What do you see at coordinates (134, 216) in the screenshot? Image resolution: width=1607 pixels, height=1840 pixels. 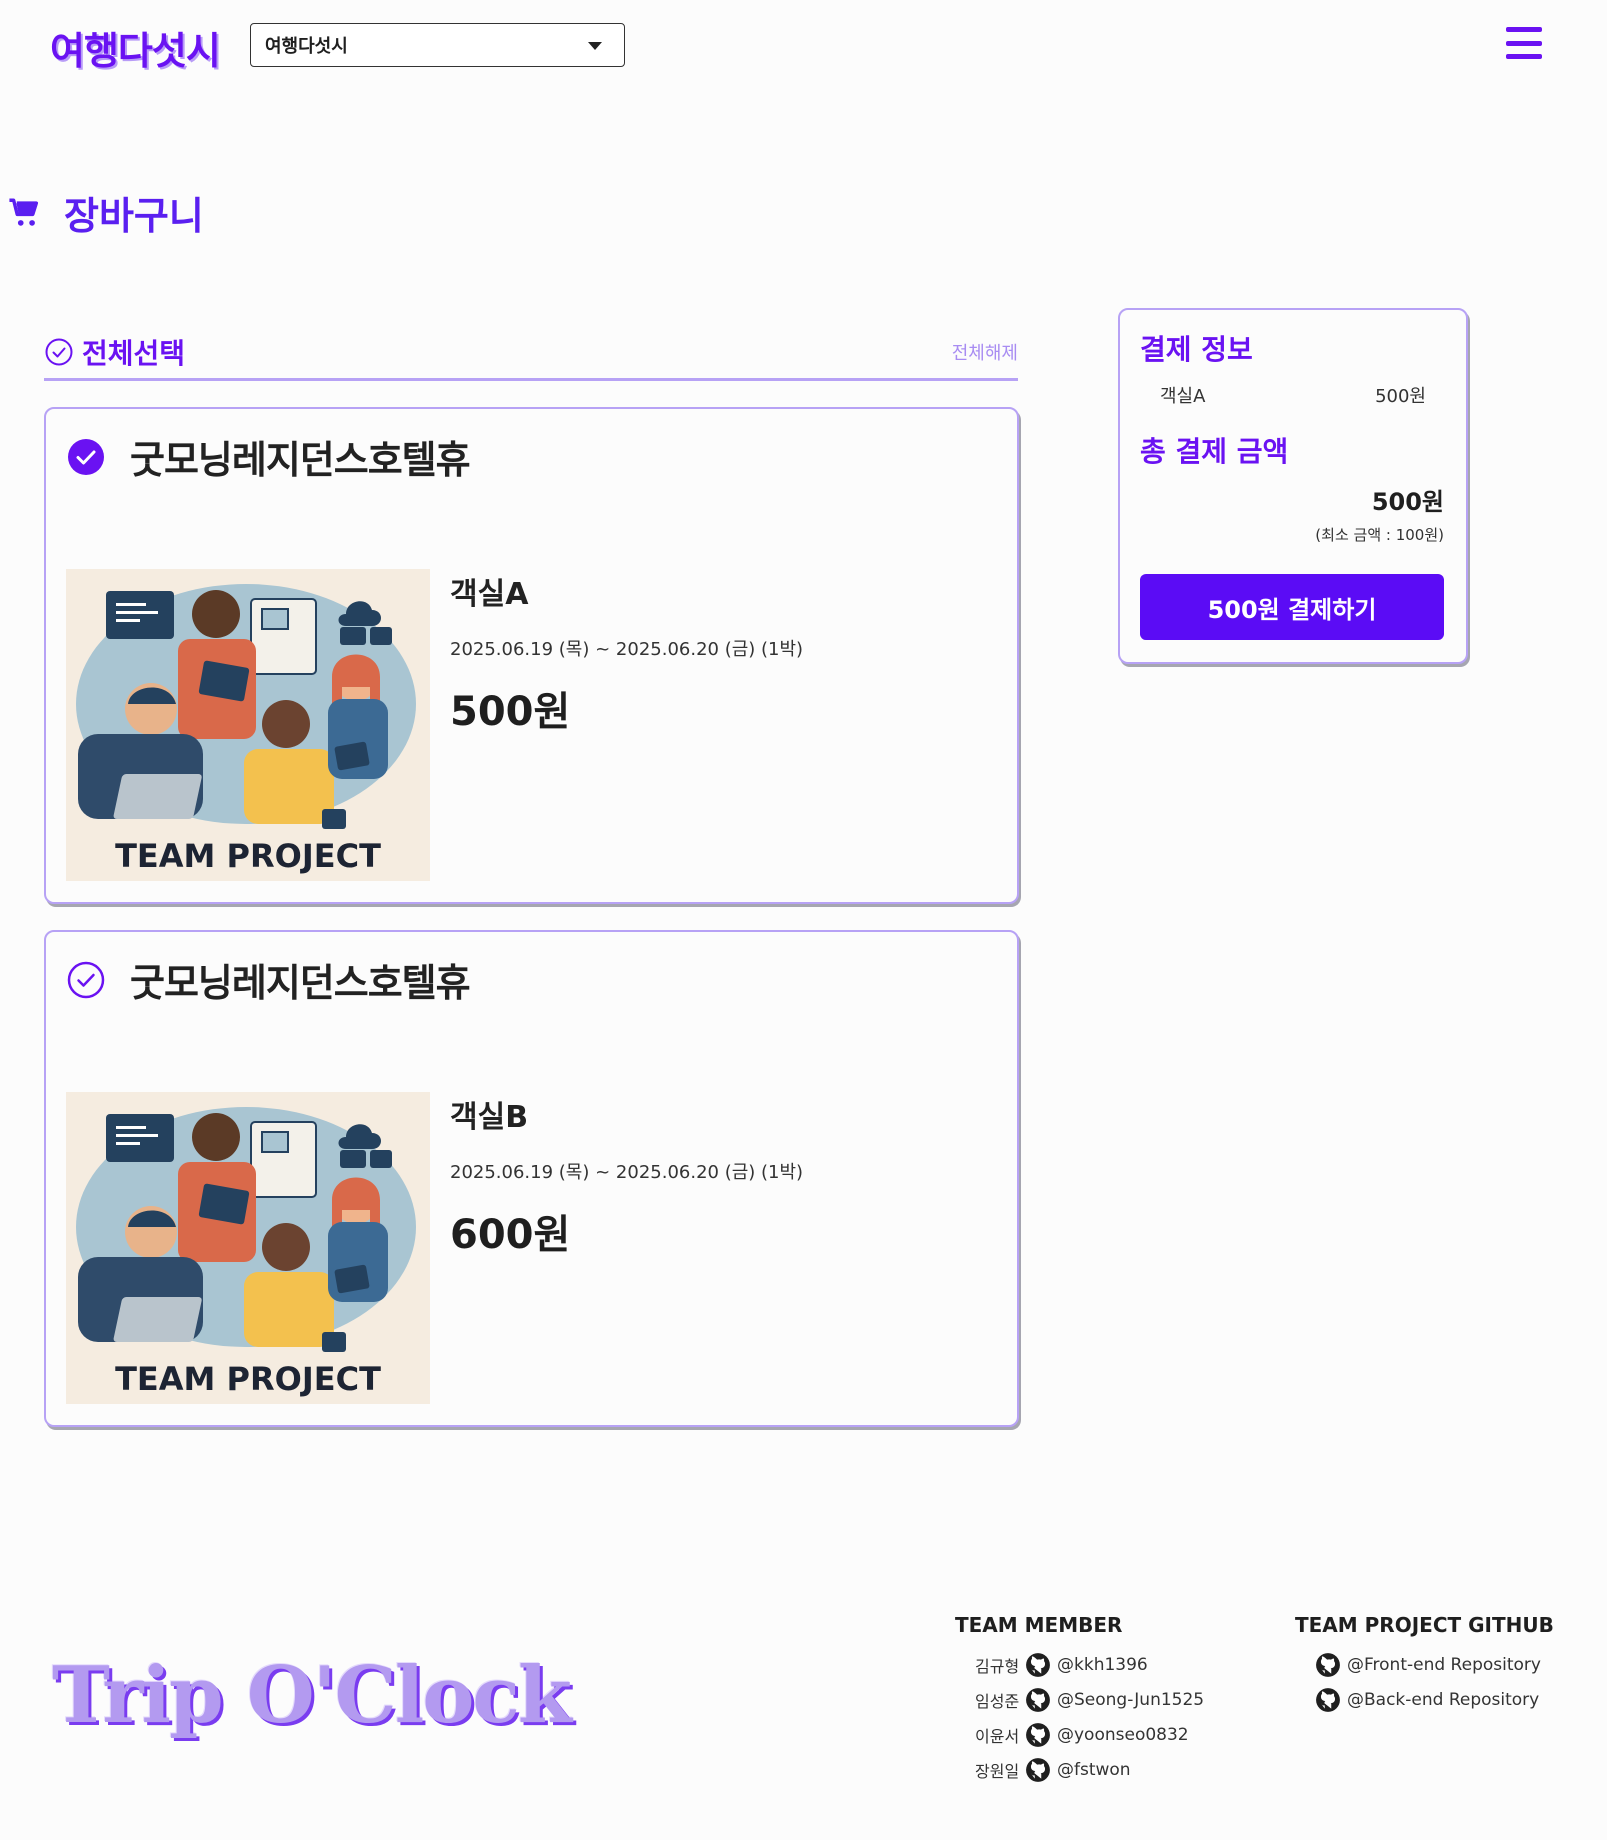 I see `page-title-text: 장바구니` at bounding box center [134, 216].